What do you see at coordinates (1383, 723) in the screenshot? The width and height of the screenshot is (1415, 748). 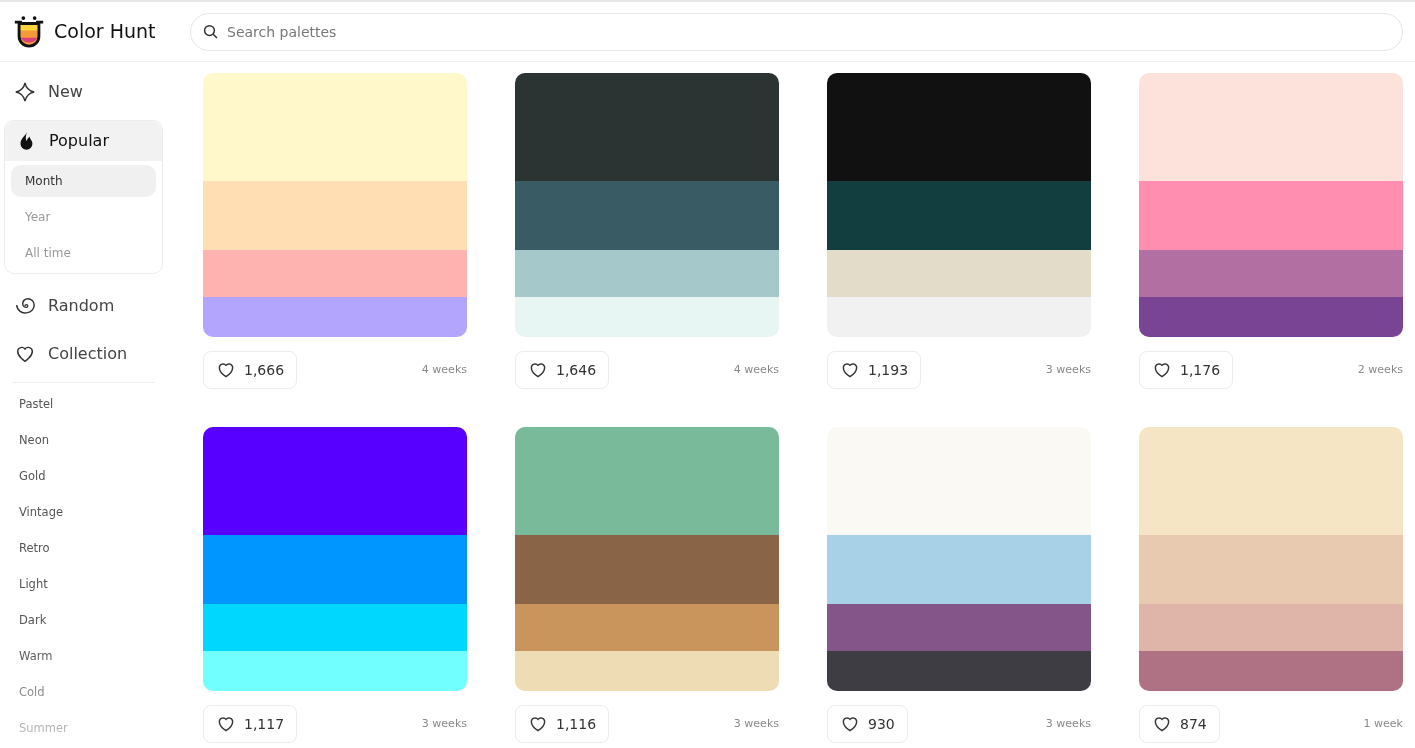 I see `palette-age: 1 week` at bounding box center [1383, 723].